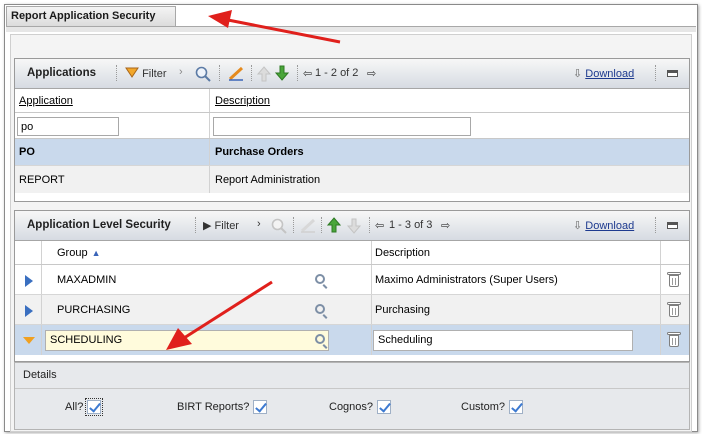 Image resolution: width=702 pixels, height=434 pixels. I want to click on annotation-arrow-title, so click(274, 27).